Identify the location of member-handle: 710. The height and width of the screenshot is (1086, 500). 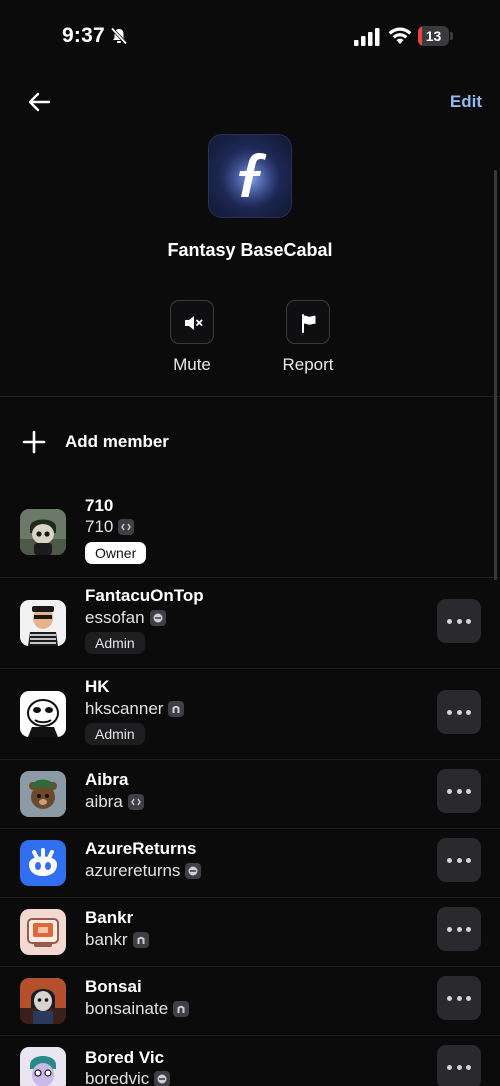
(110, 527).